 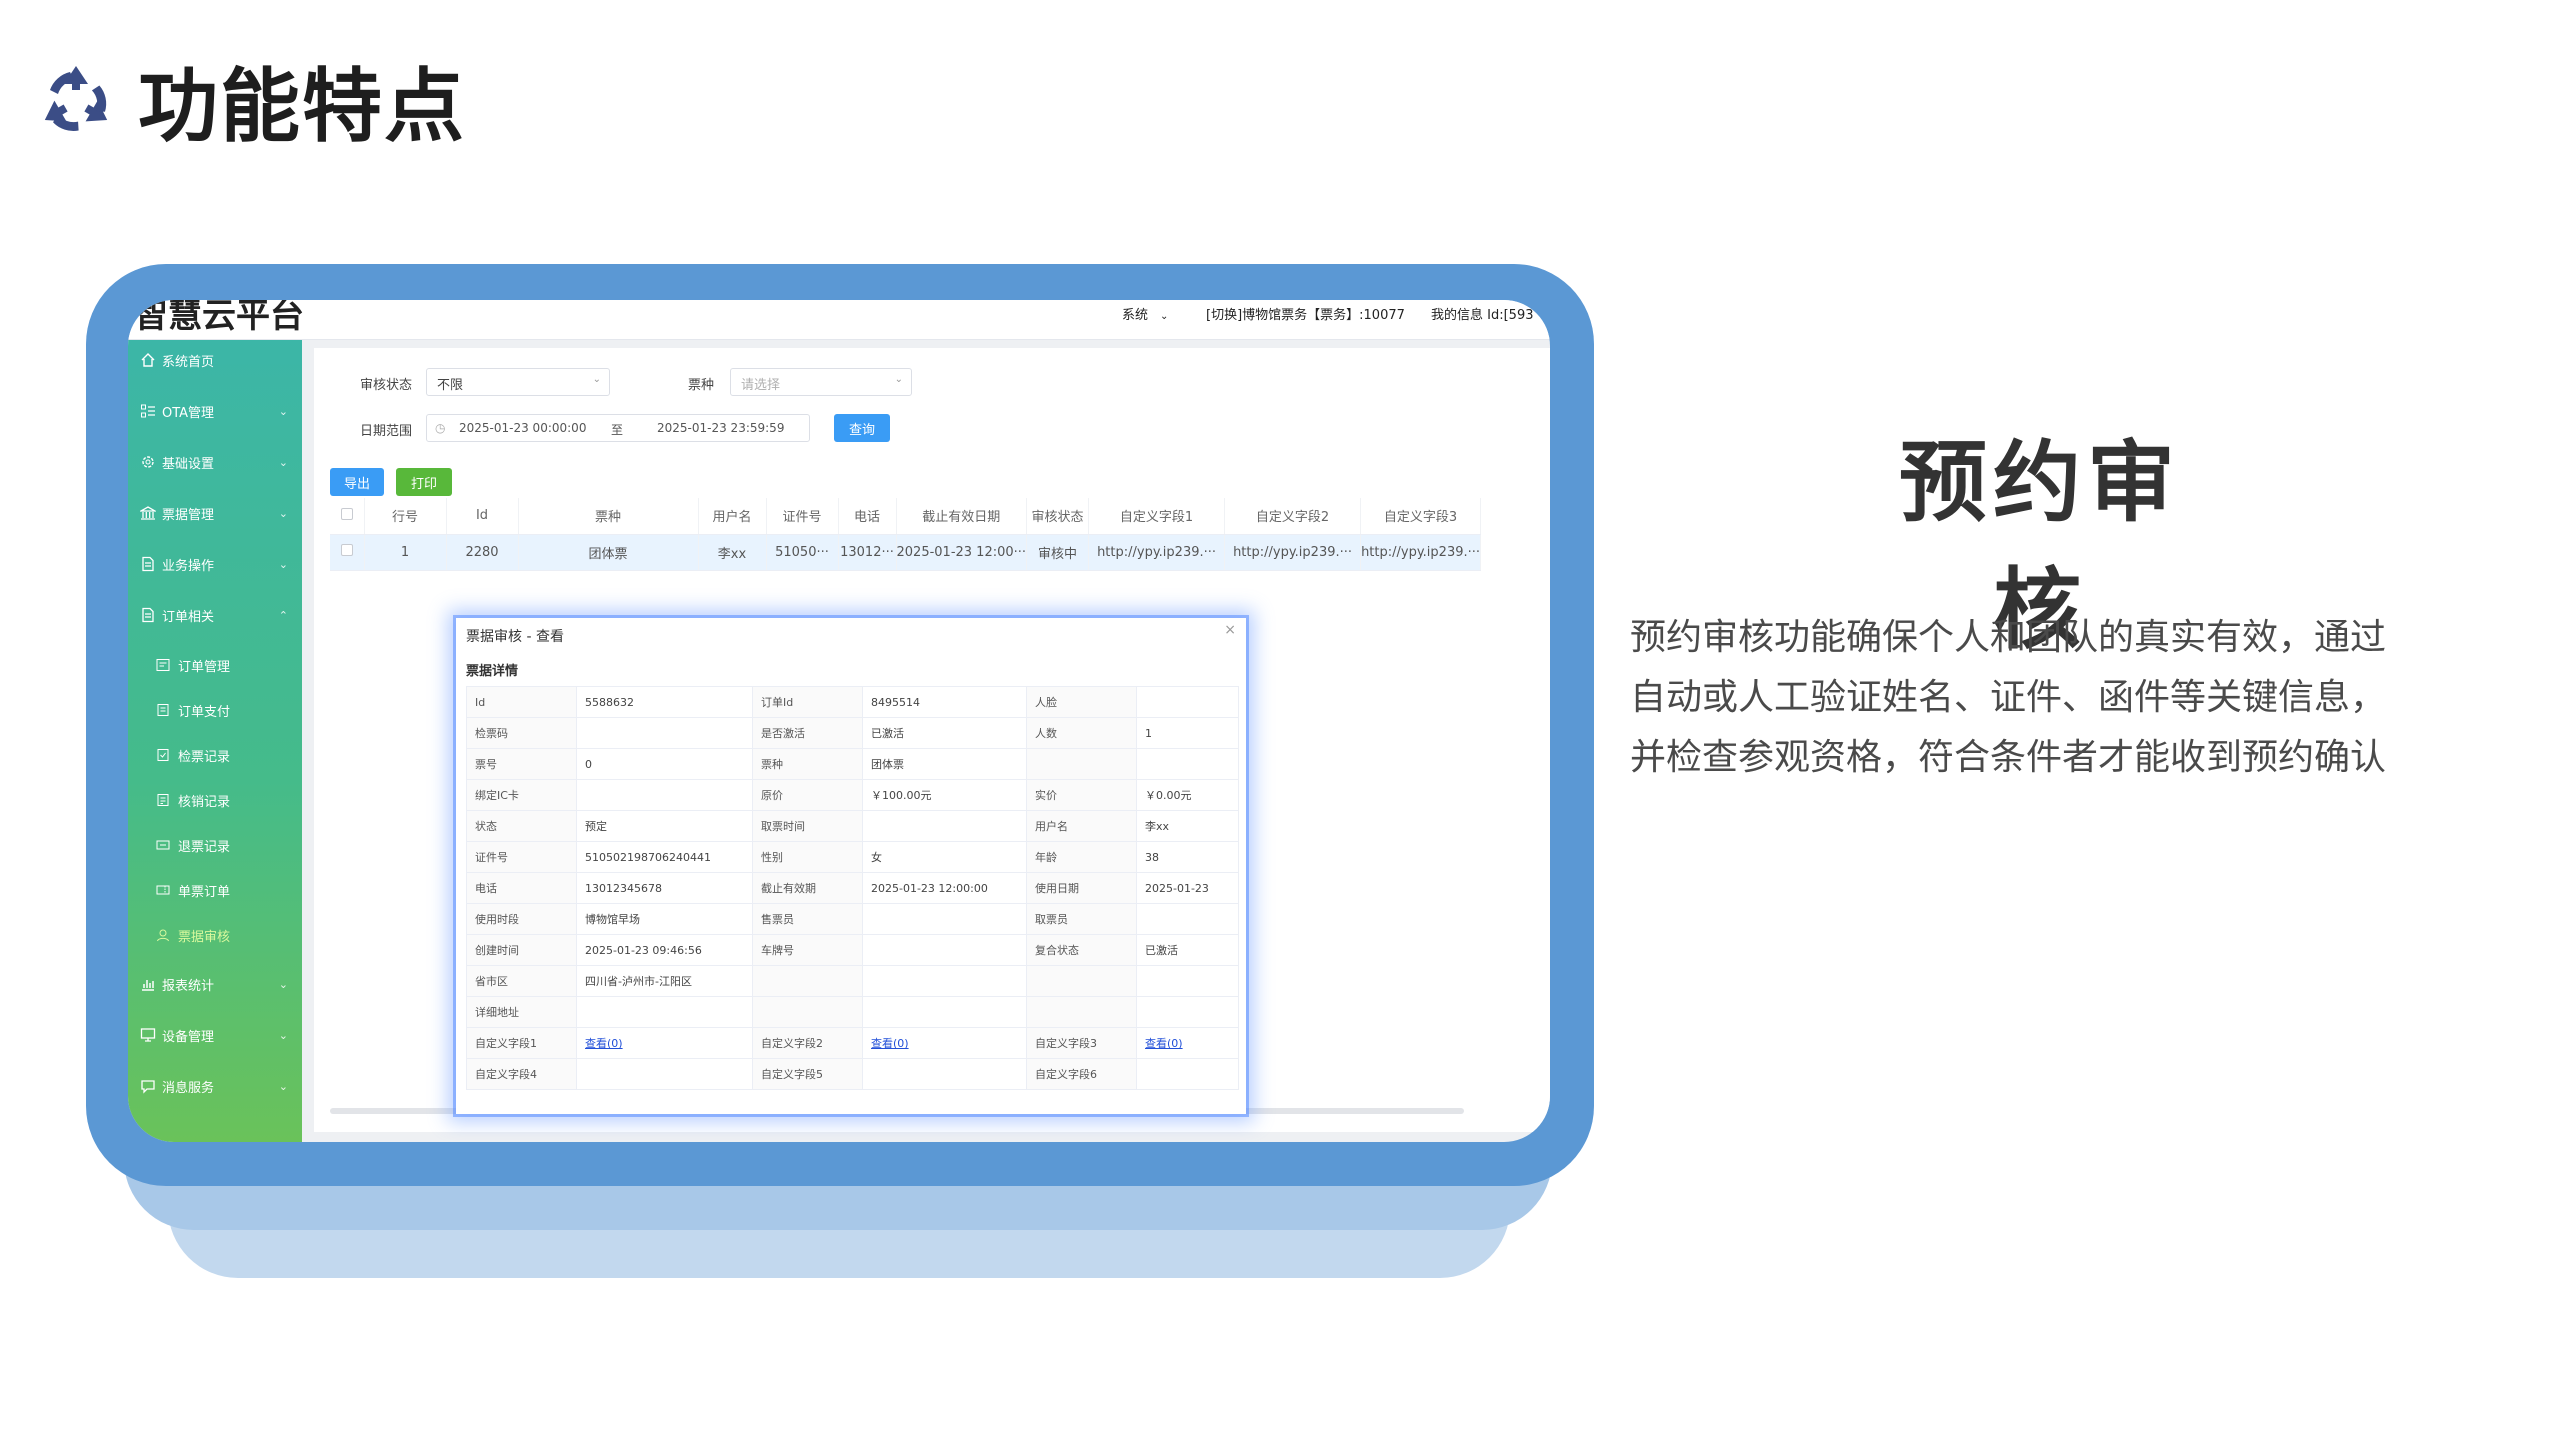 What do you see at coordinates (852, 733) in the screenshot?
I see `detail-row: 检票码 是否激活 已激活 人数 1` at bounding box center [852, 733].